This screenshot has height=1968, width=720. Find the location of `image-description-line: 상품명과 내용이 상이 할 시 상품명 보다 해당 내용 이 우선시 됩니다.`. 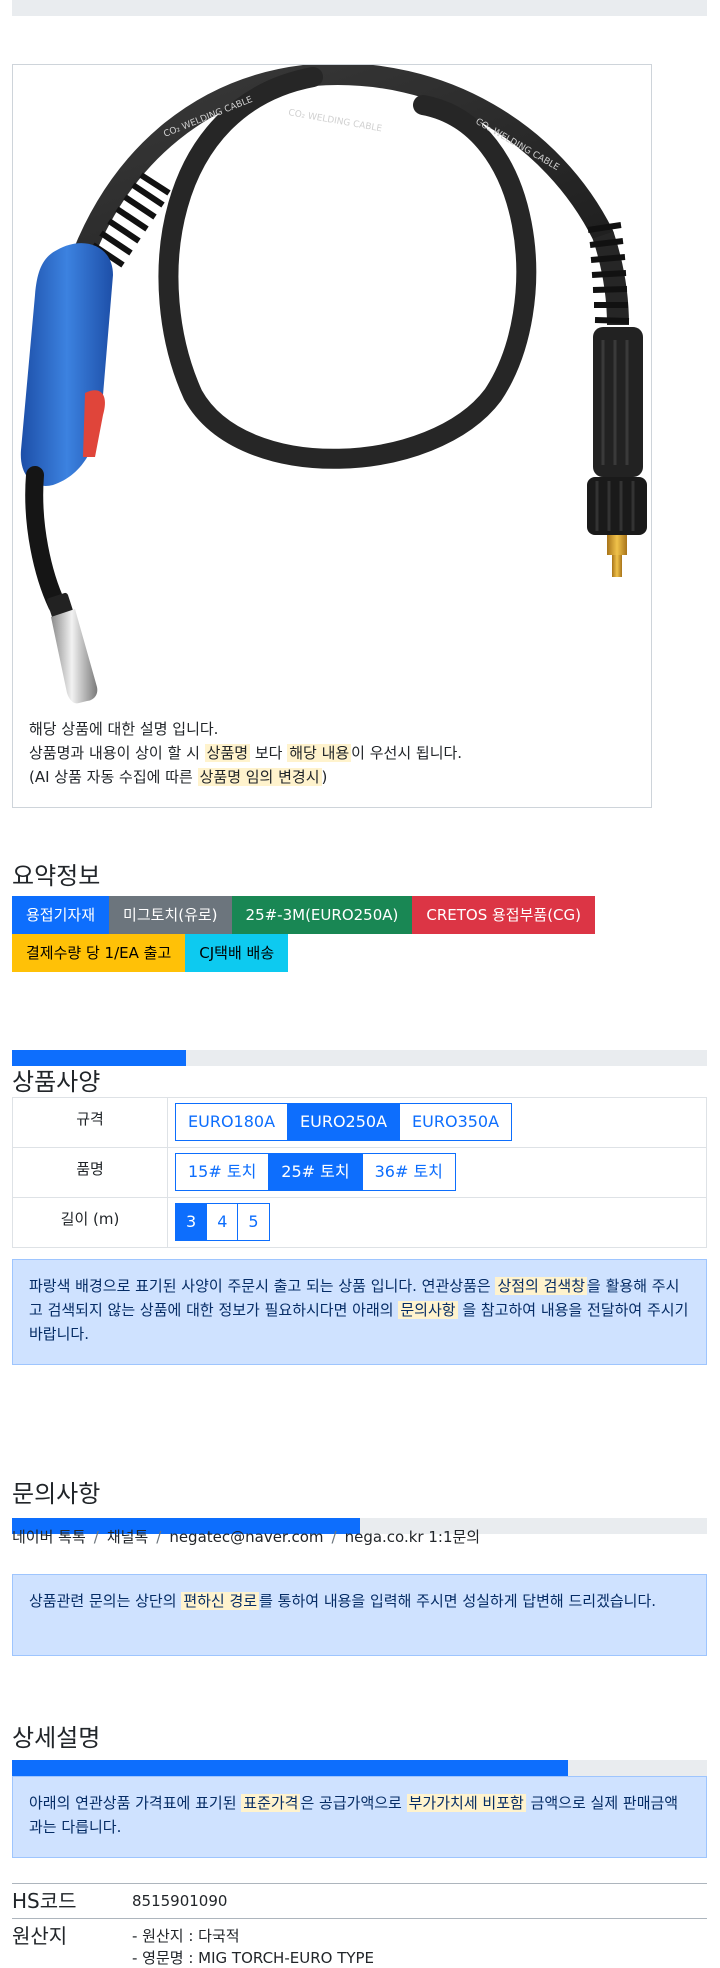

image-description-line: 상품명과 내용이 상이 할 시 상품명 보다 해당 내용 이 우선시 됩니다. is located at coordinates (334, 753).